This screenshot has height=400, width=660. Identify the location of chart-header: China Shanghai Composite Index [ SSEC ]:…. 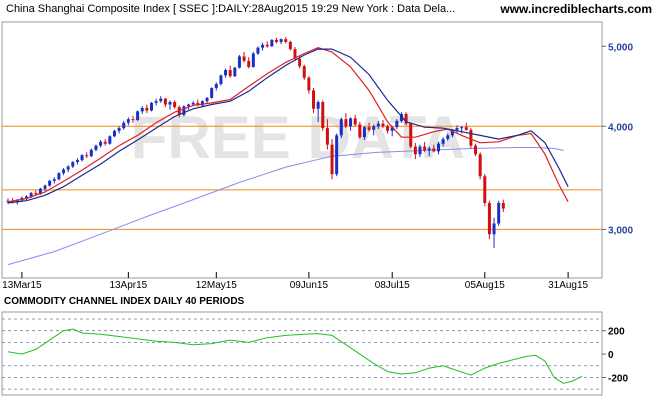
(330, 11).